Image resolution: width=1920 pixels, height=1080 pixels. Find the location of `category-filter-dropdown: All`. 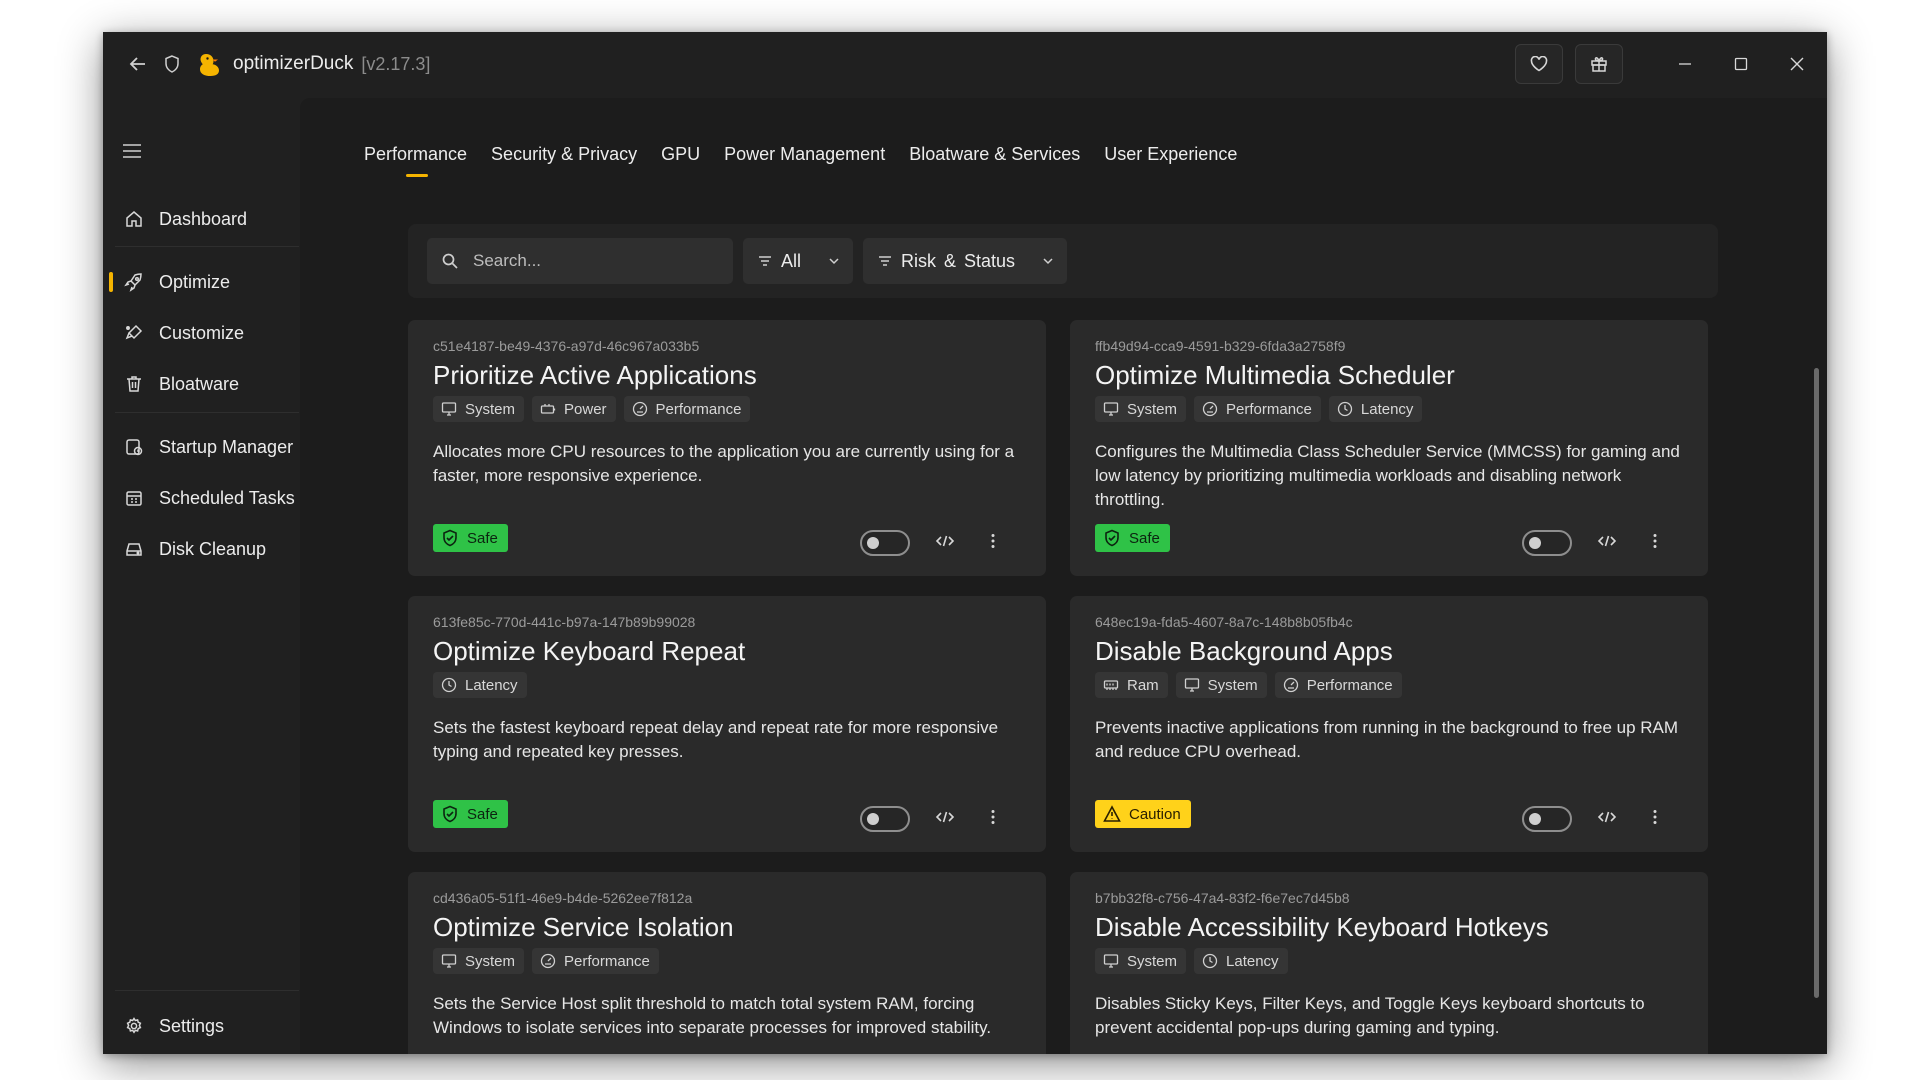

category-filter-dropdown: All is located at coordinates (798, 261).